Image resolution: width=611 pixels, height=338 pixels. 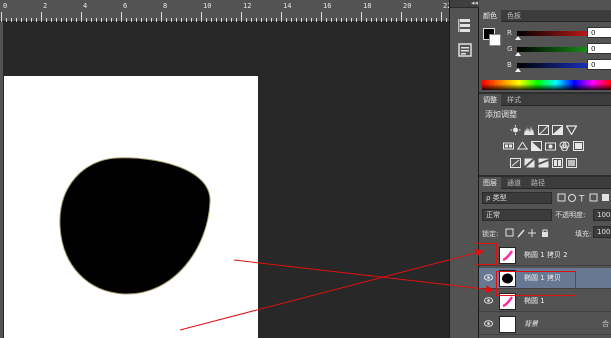 What do you see at coordinates (125, 6) in the screenshot?
I see `ruler-label: 6` at bounding box center [125, 6].